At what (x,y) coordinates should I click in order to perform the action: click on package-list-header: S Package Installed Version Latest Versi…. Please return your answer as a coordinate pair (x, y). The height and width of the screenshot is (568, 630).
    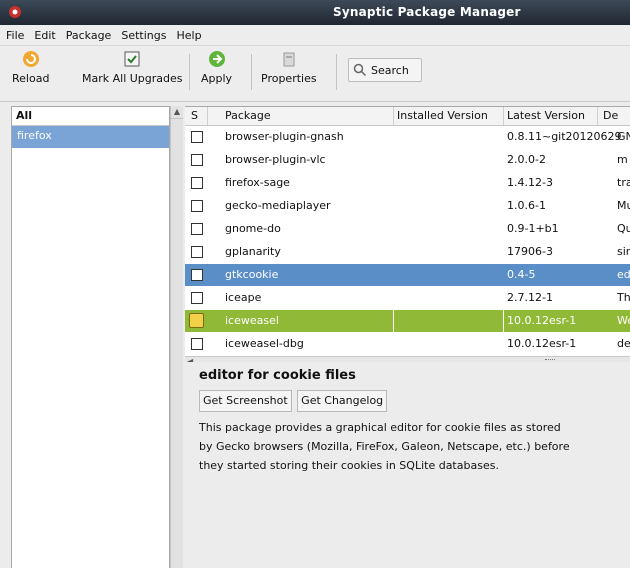
    Looking at the image, I should click on (407, 116).